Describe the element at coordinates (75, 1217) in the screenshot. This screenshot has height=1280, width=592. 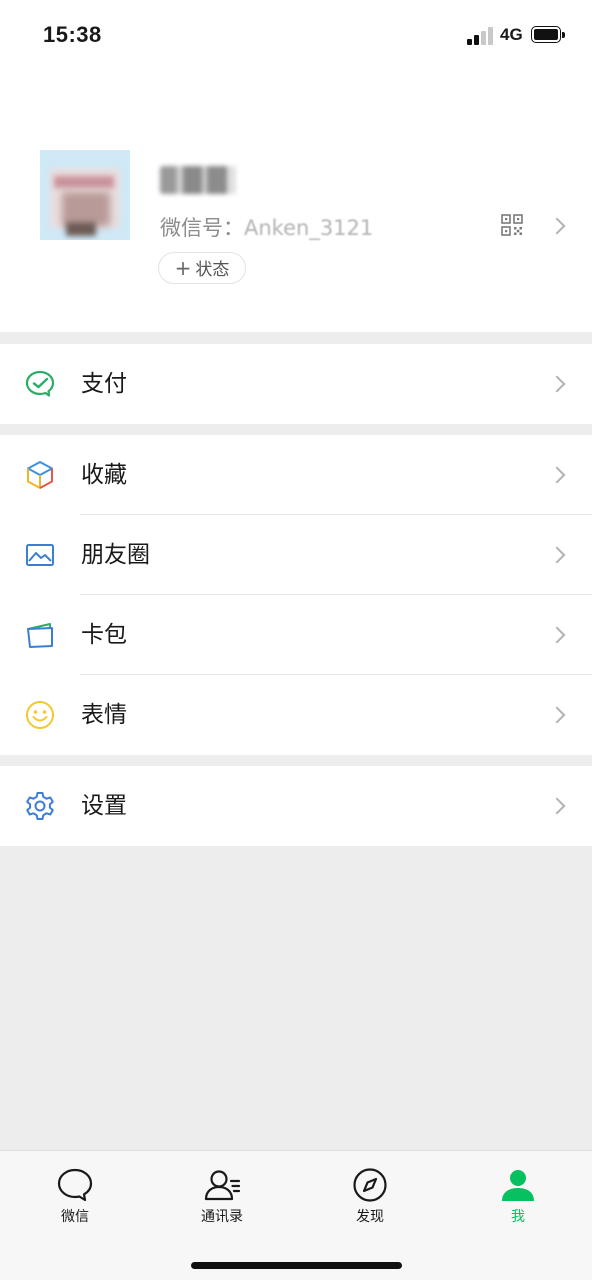
I see `tab-label: 微信` at that location.